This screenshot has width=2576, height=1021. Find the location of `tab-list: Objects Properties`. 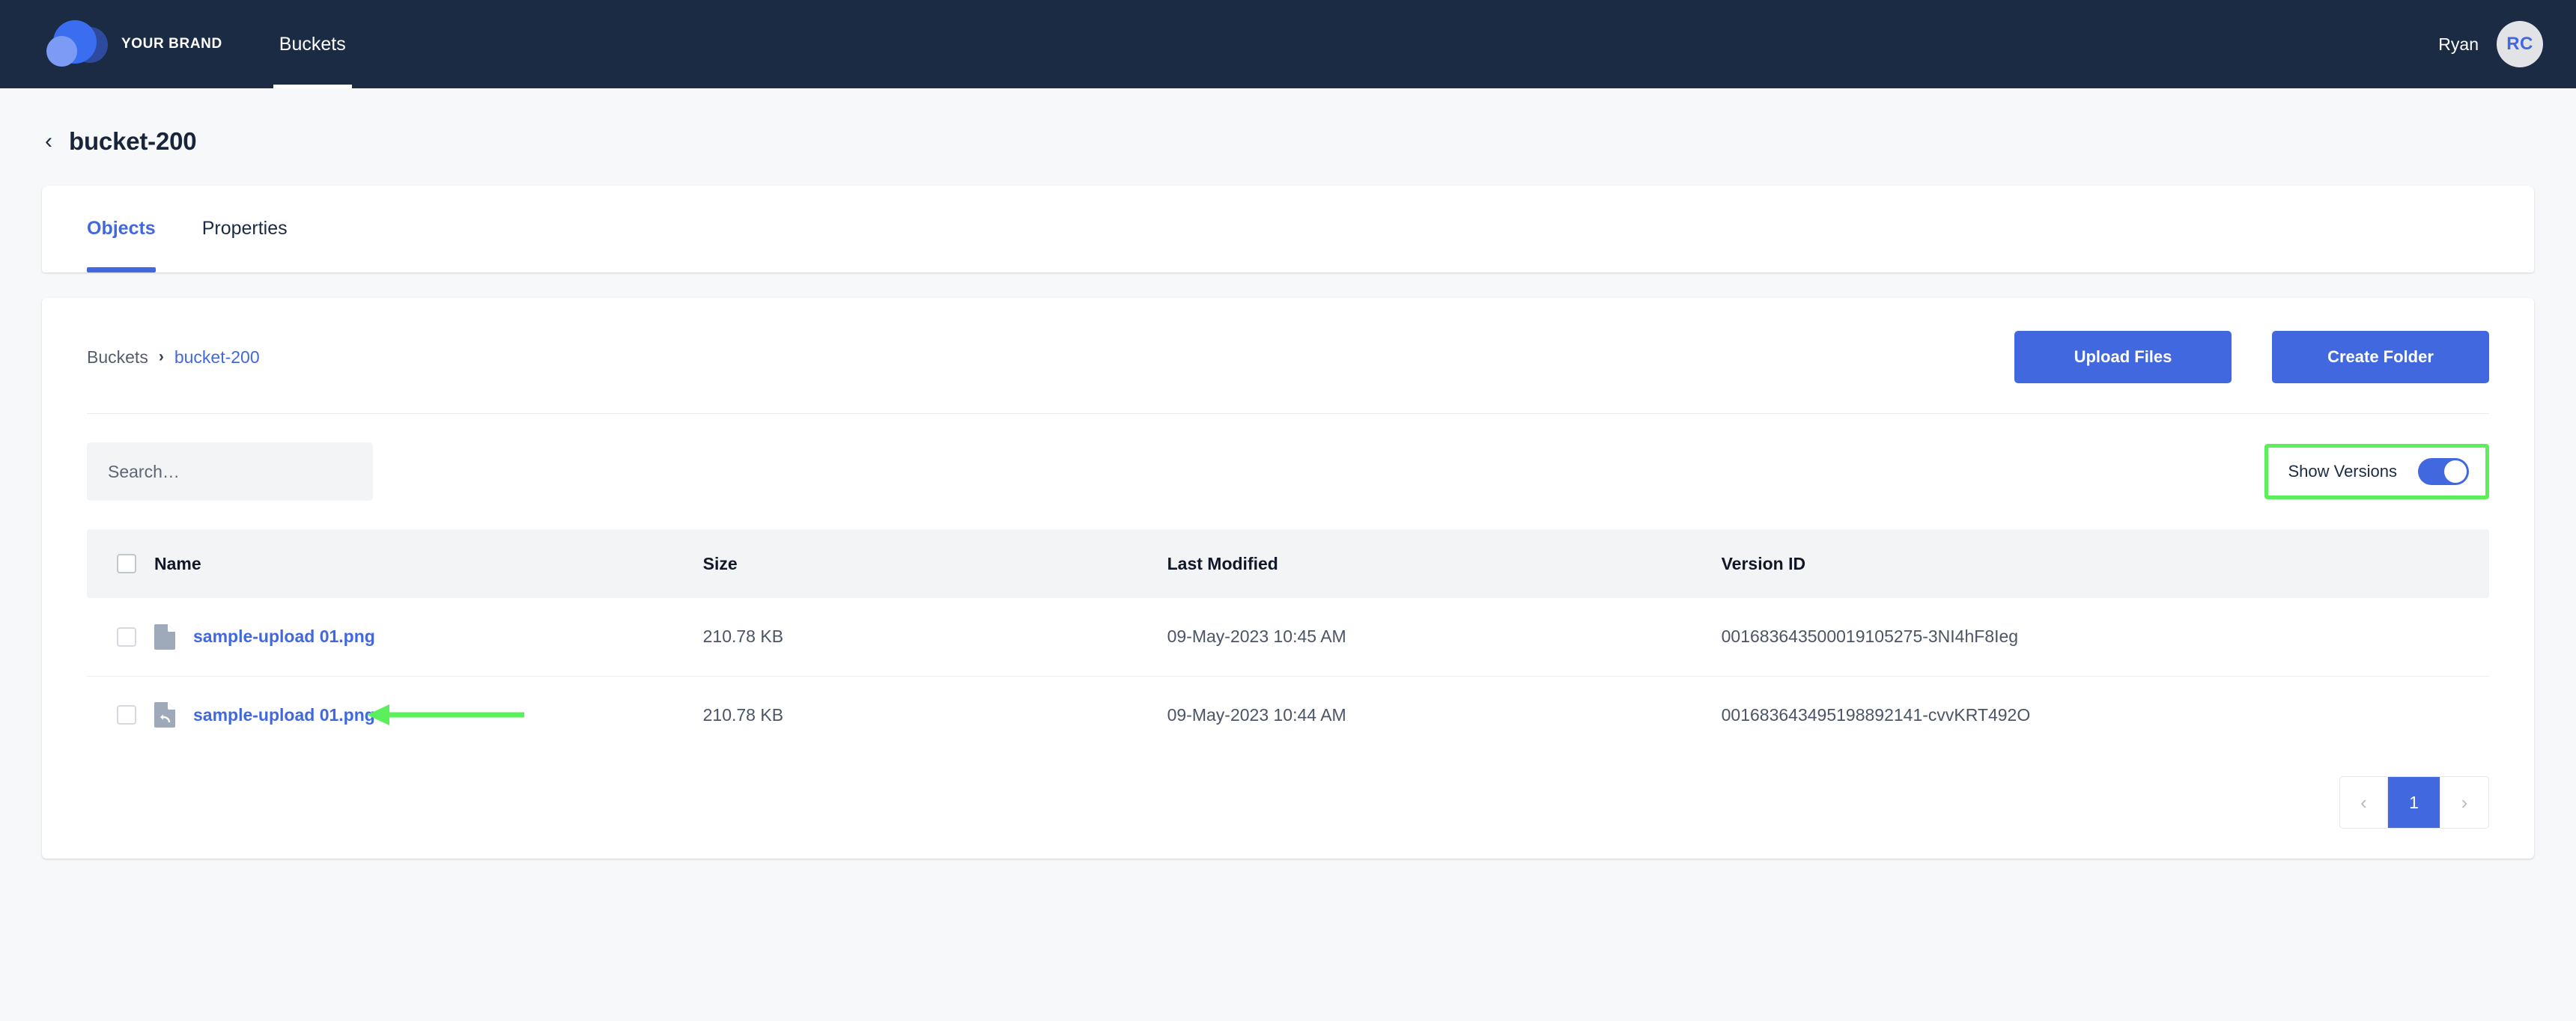

tab-list: Objects Properties is located at coordinates (187, 229).